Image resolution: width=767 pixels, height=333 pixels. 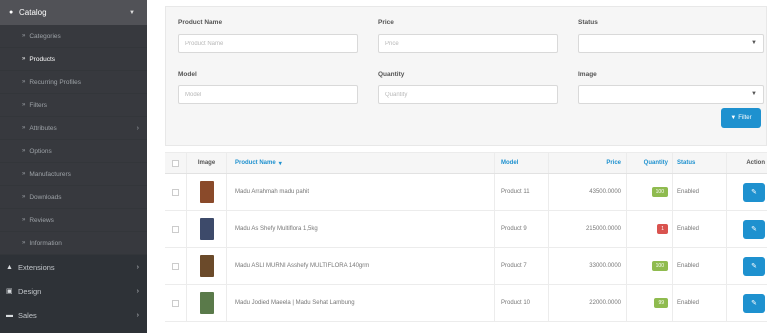 I want to click on sidebar-item-label: Recurring Profiles, so click(x=55, y=82).